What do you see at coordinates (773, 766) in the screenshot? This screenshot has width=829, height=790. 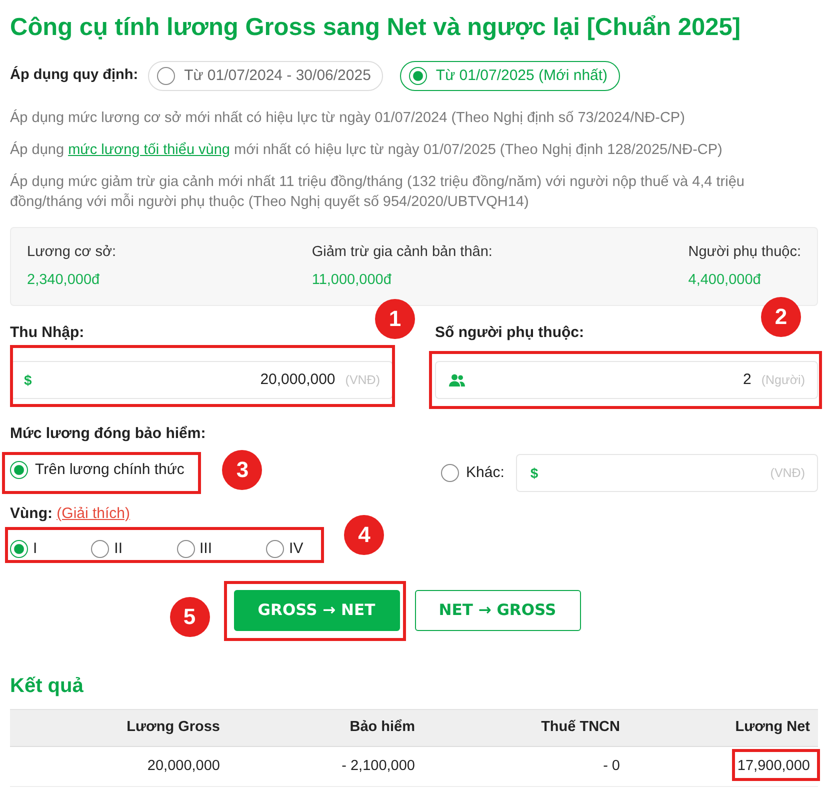 I see `amount-value: 17,900,000` at bounding box center [773, 766].